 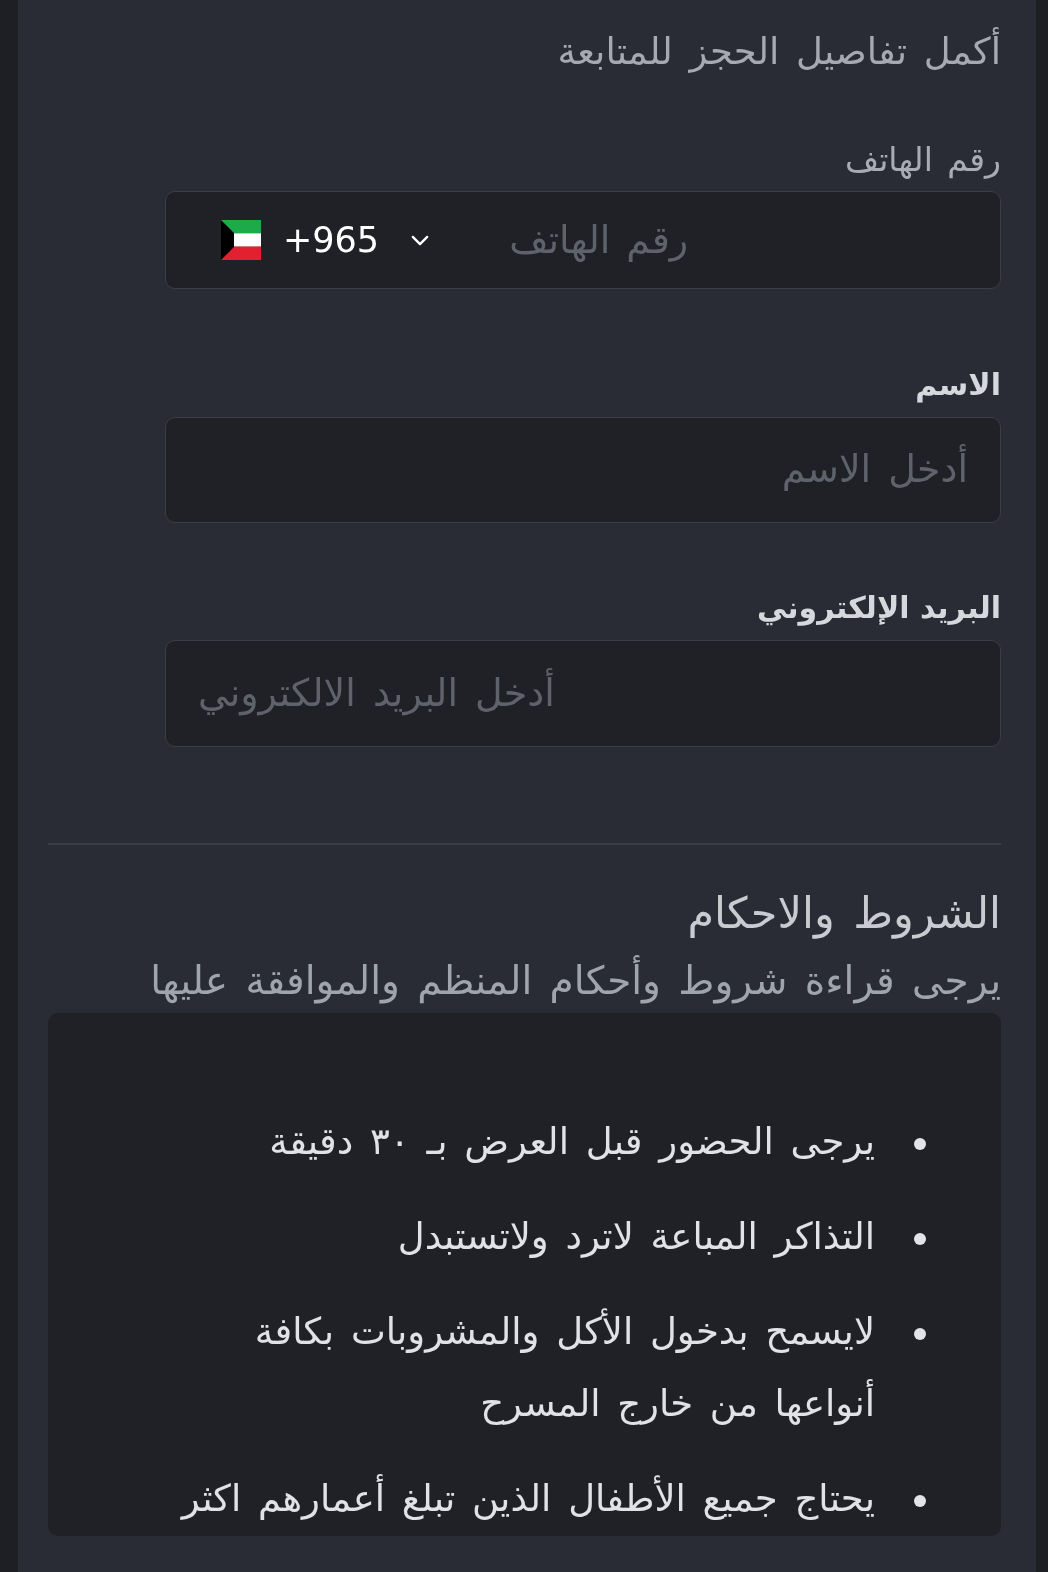 I want to click on country-code-selector: +965, so click(x=325, y=240).